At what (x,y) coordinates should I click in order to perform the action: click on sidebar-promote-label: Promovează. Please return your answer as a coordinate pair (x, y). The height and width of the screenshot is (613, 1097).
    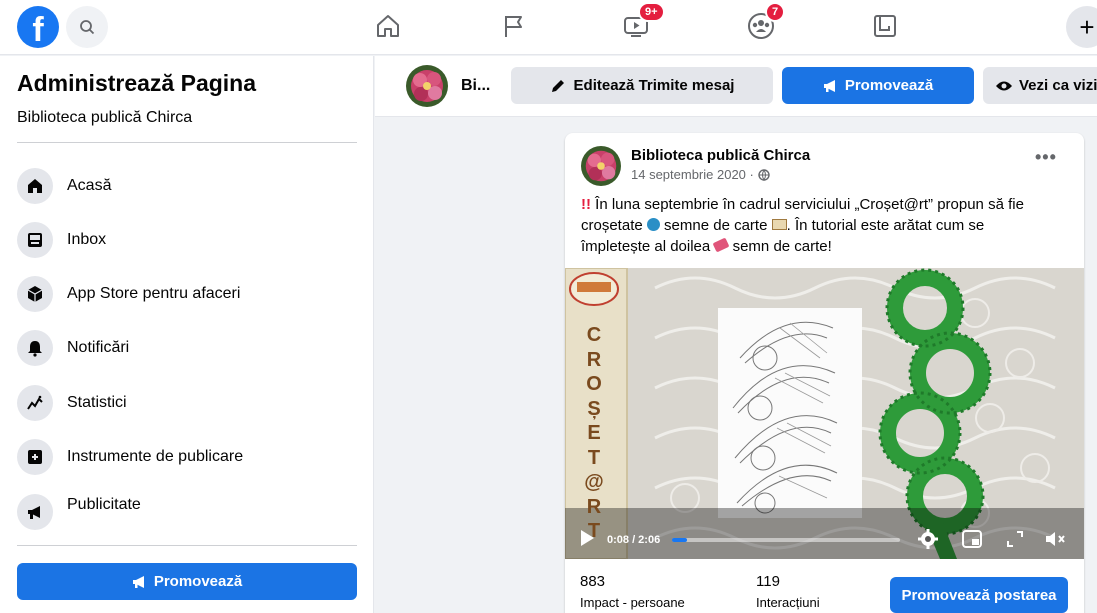
    Looking at the image, I should click on (198, 581).